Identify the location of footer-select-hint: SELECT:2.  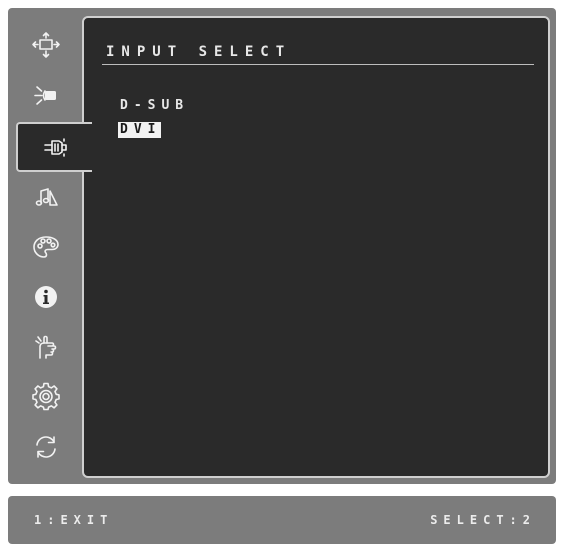
(483, 520).